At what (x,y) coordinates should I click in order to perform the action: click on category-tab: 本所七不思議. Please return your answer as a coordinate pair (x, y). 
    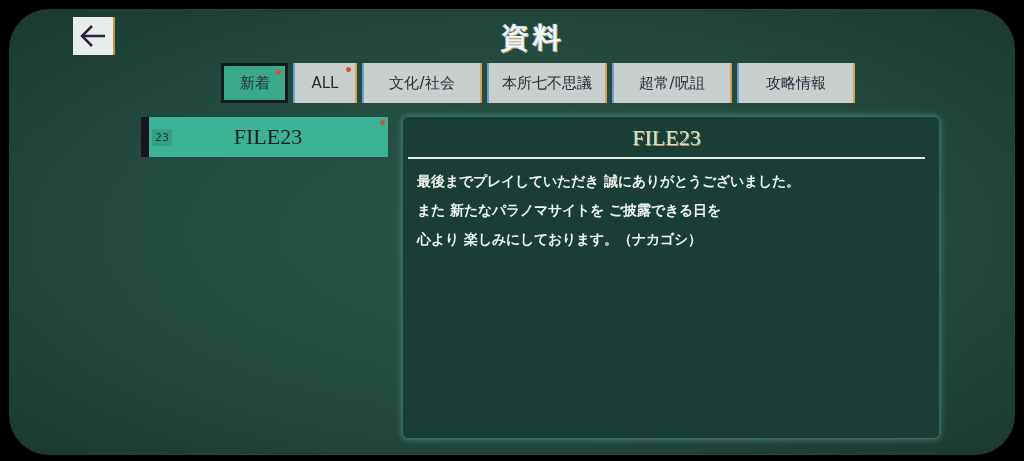
    Looking at the image, I should click on (547, 83).